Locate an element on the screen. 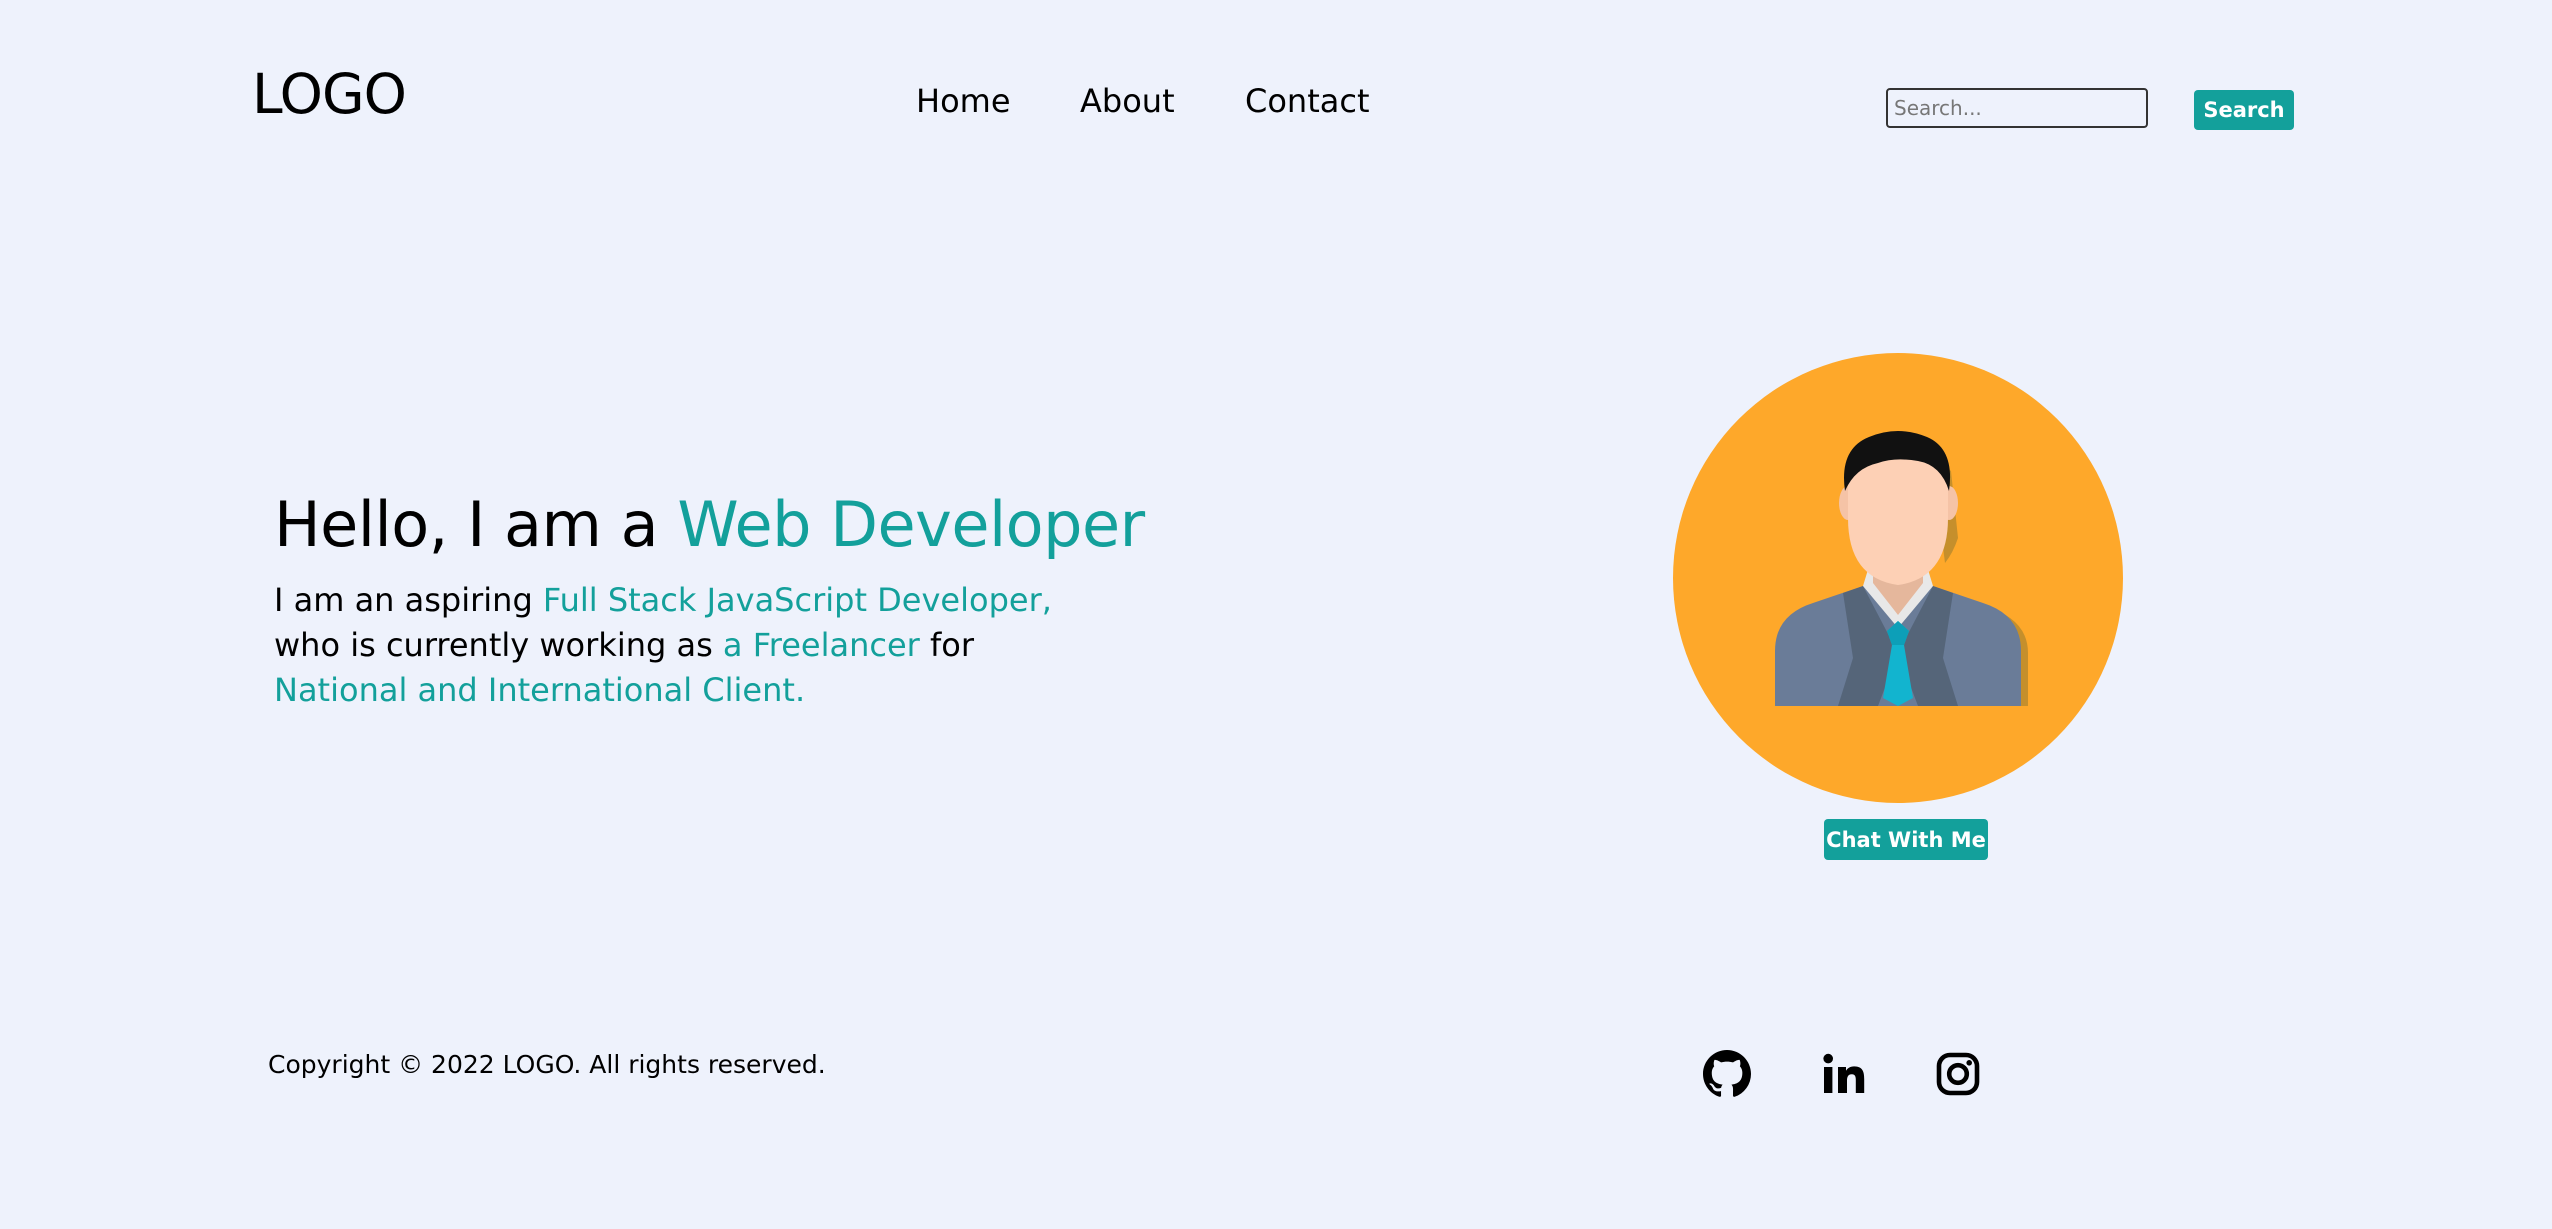 This screenshot has height=1229, width=2552. hero-title: Hello, I am a Web Developer is located at coordinates (709, 524).